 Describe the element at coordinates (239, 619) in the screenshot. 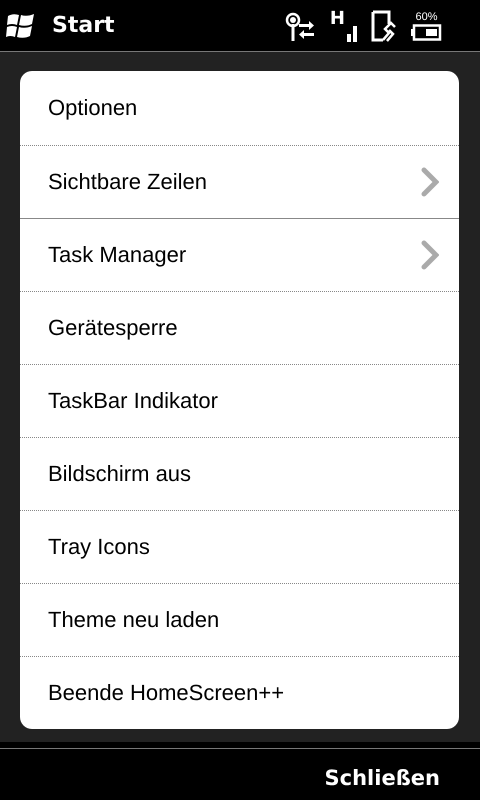

I see `menu-item: Theme neu laden` at that location.